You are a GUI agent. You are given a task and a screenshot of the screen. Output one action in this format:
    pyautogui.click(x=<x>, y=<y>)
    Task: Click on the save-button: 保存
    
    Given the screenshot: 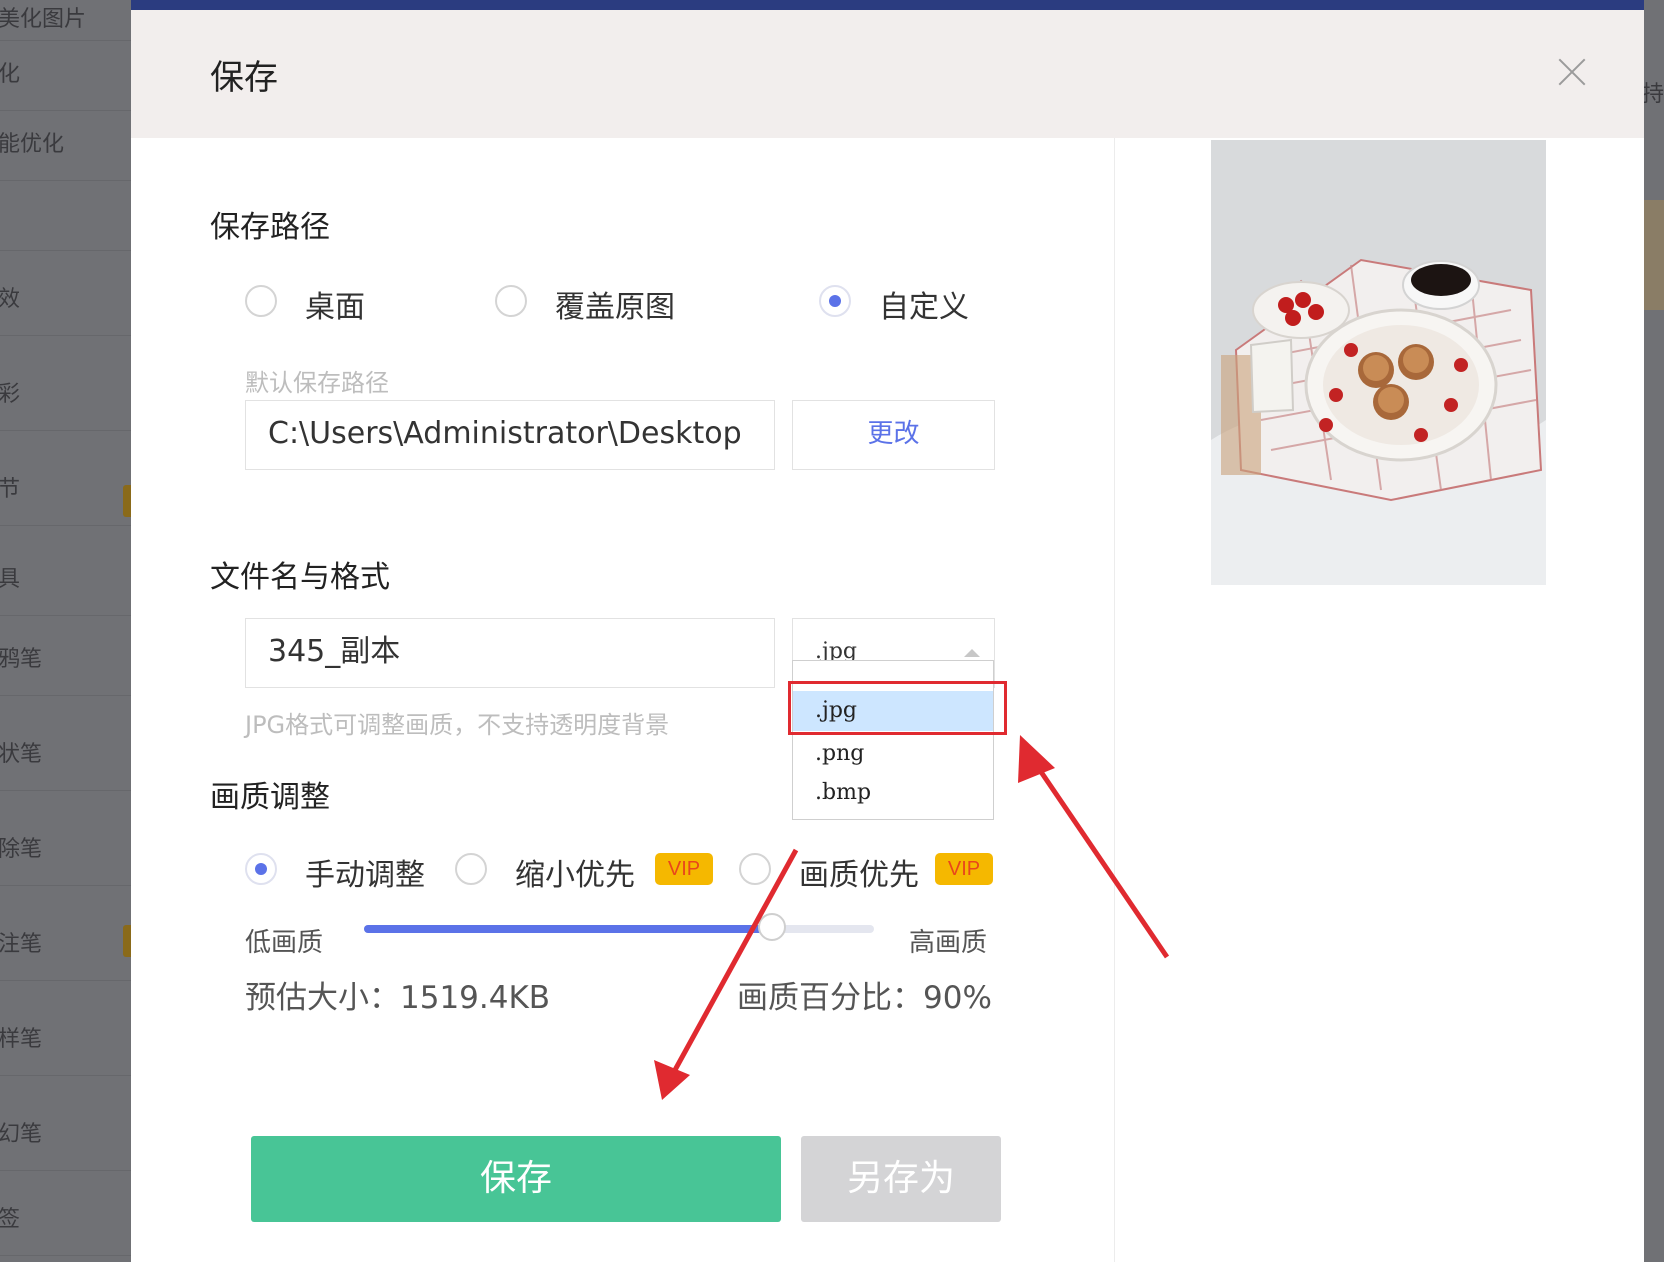 What is the action you would take?
    pyautogui.click(x=516, y=1179)
    